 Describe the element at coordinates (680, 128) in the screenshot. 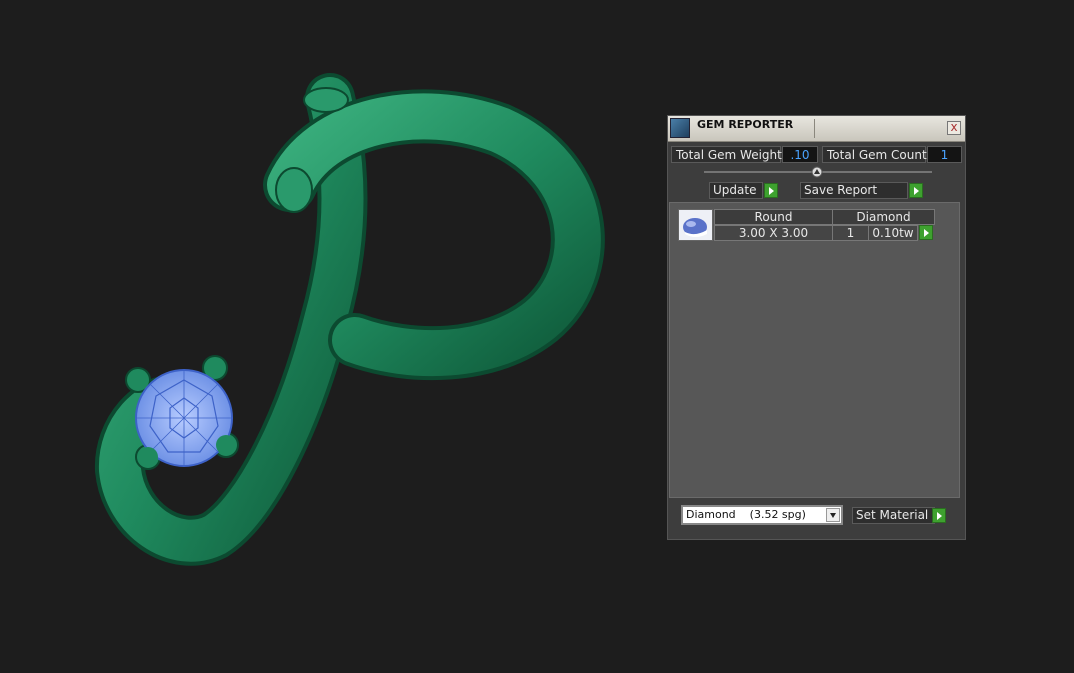

I see `gem-reporter-icon` at that location.